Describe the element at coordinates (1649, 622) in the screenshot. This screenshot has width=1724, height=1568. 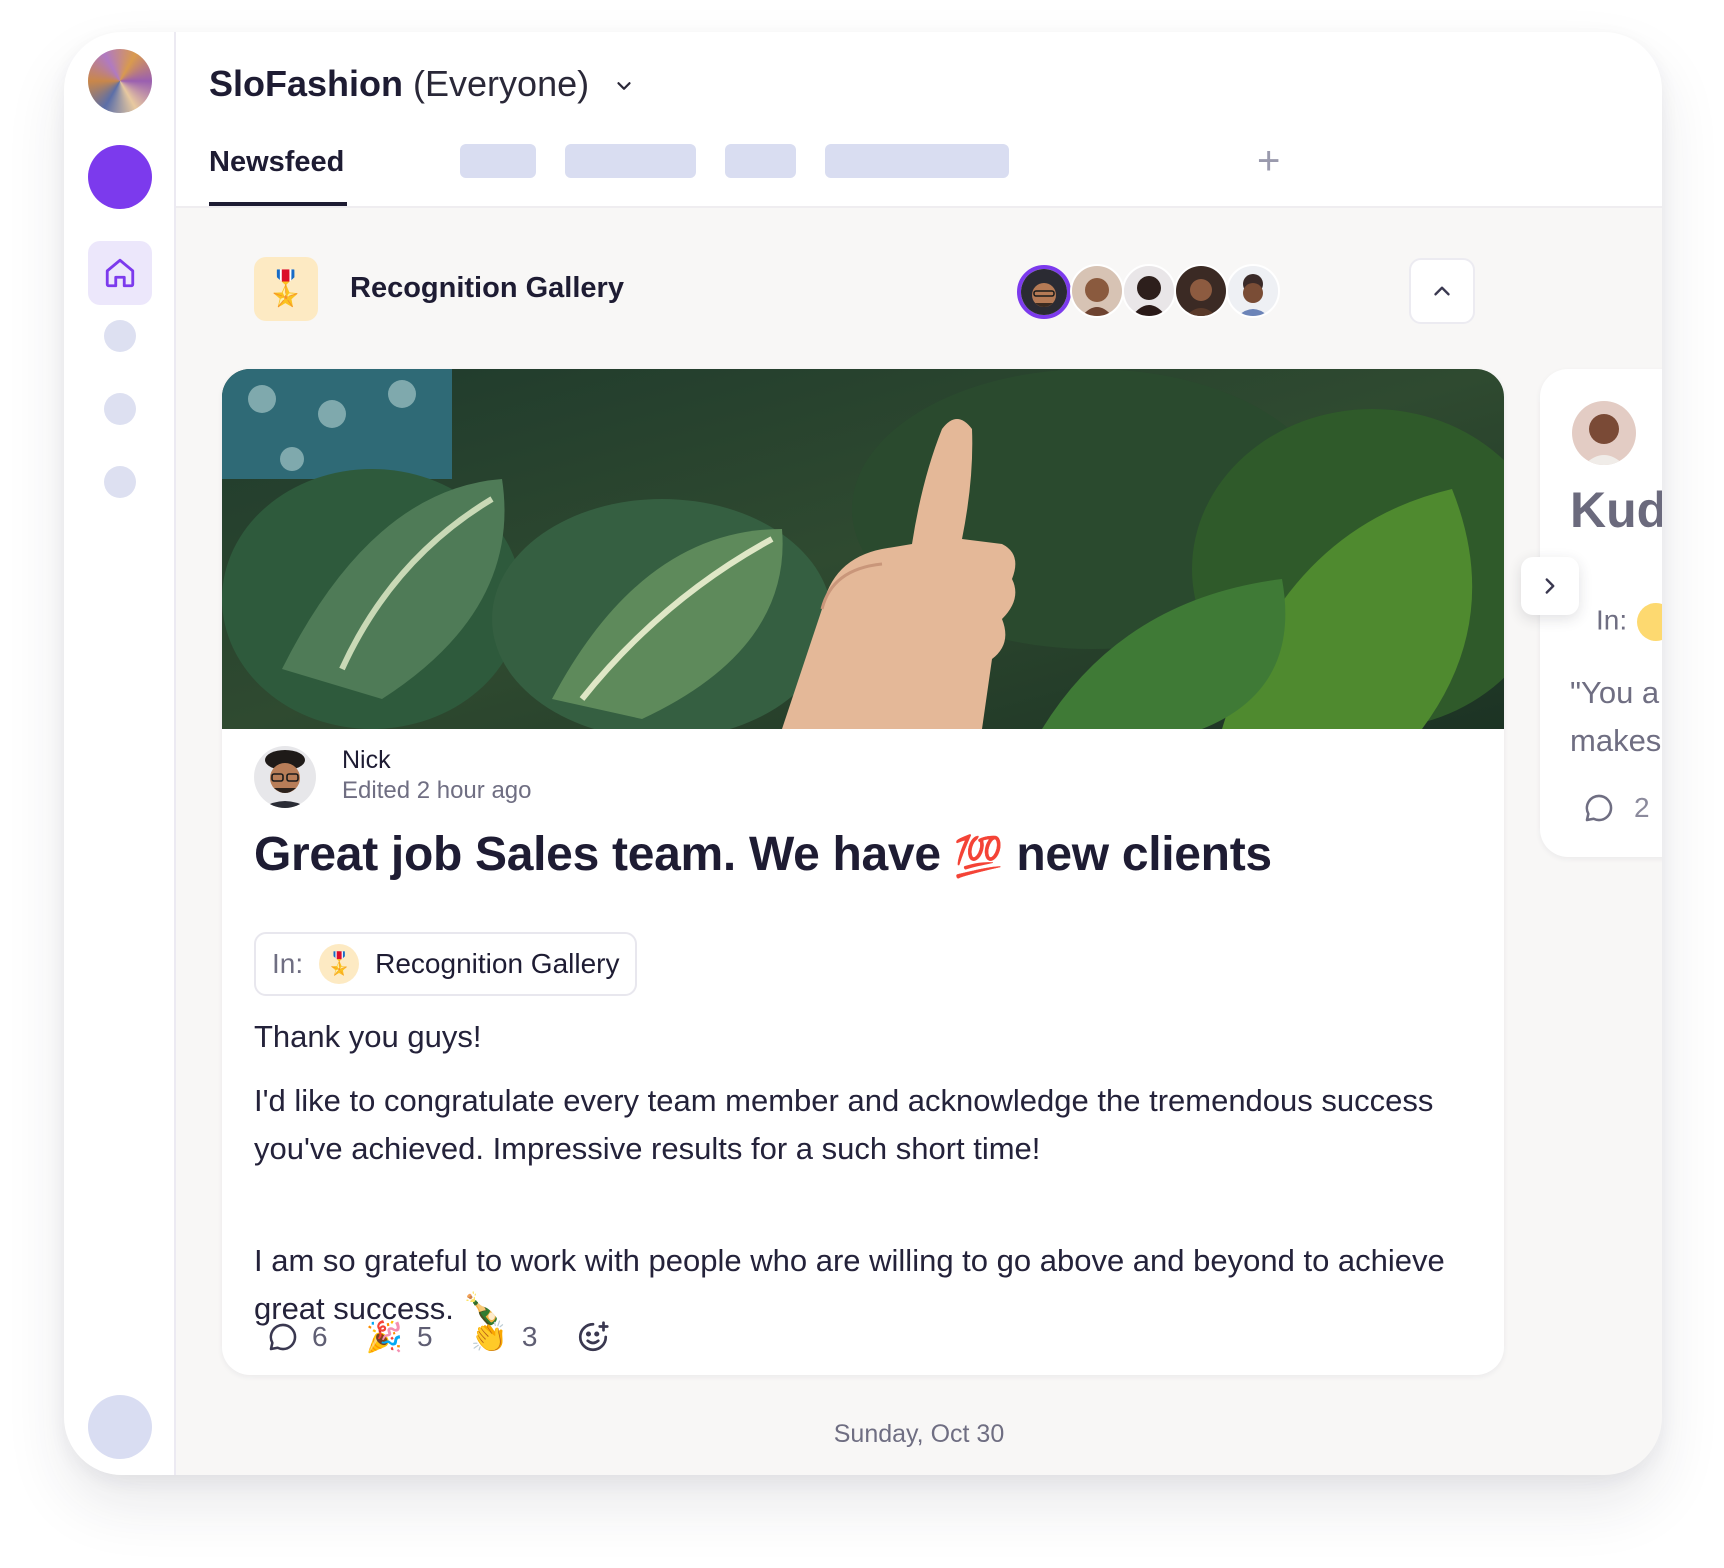
I see `channel-emoji-icon` at that location.